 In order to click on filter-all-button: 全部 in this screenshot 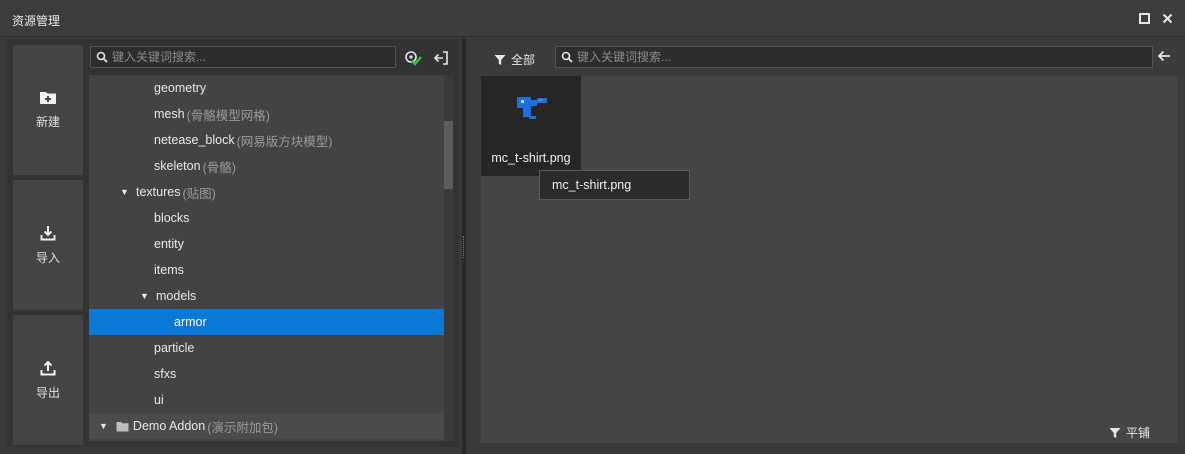, I will do `click(514, 59)`.